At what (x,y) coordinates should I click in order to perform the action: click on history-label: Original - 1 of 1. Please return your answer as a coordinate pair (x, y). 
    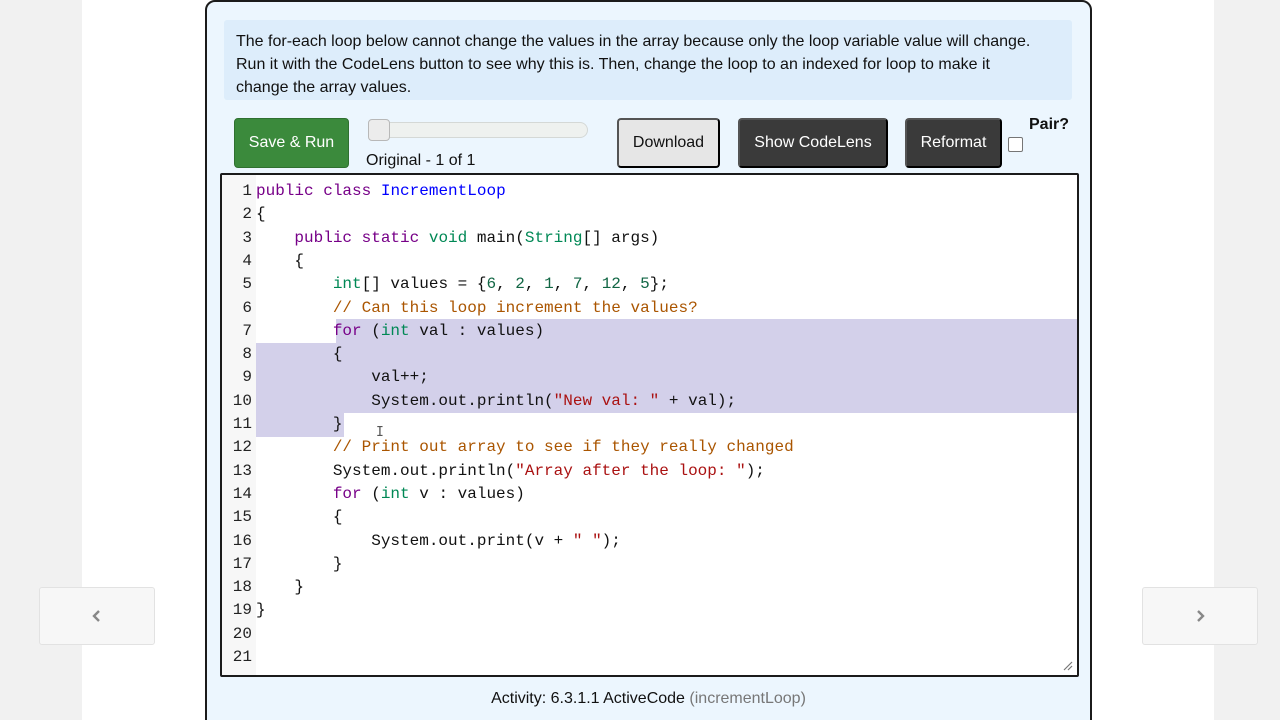
    Looking at the image, I should click on (421, 160).